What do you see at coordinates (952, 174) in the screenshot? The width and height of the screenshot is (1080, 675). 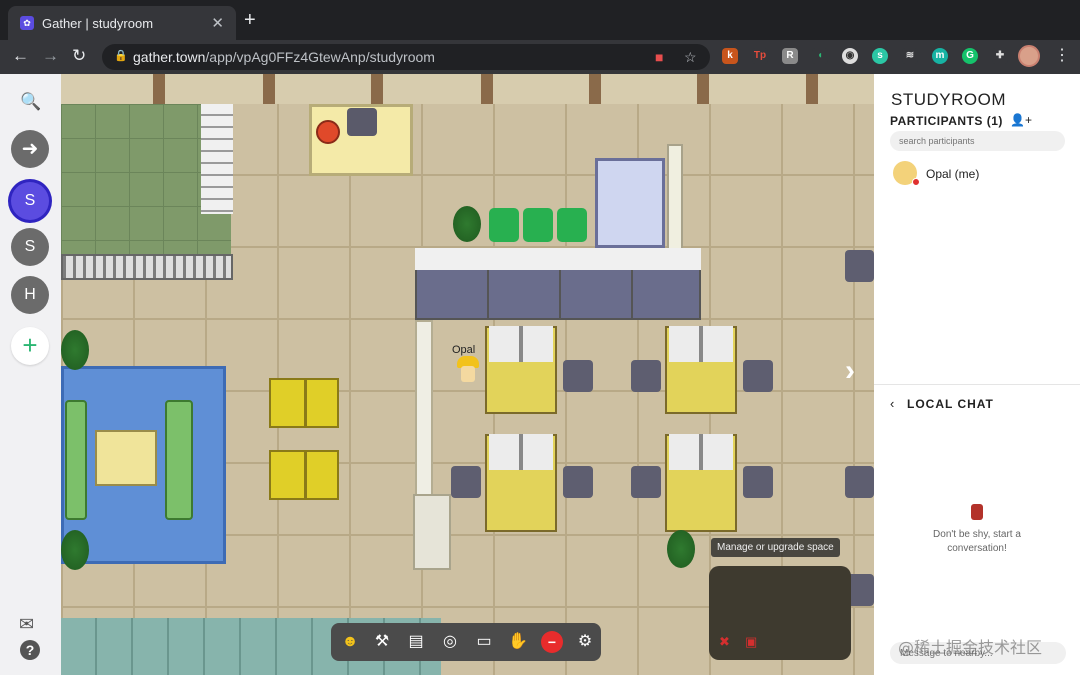 I see `participant-name: Opal (me)` at bounding box center [952, 174].